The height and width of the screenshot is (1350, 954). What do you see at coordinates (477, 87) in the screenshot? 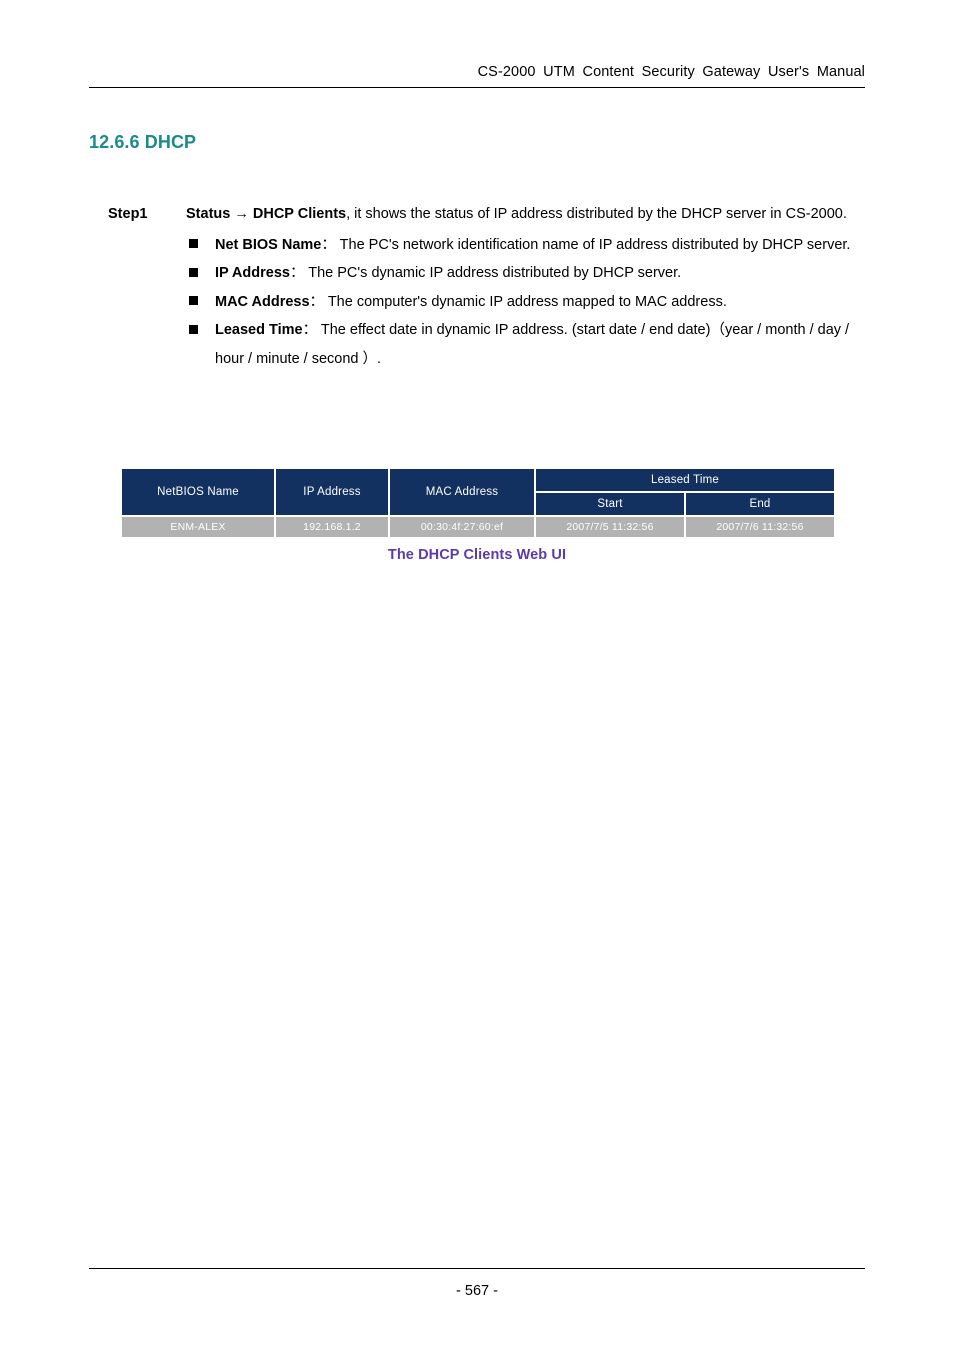
I see `header-divider` at bounding box center [477, 87].